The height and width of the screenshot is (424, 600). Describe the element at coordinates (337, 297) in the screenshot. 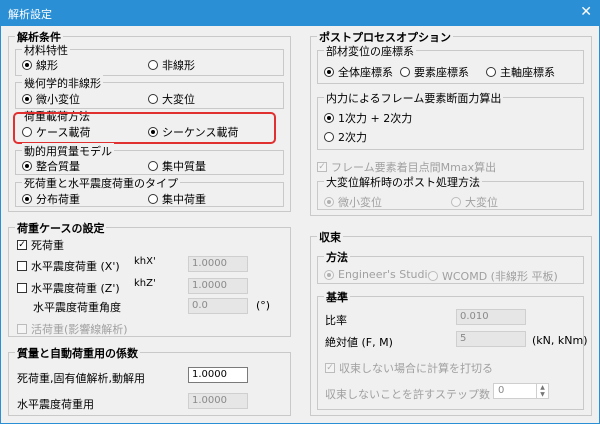

I see `criteria-title: 基準` at that location.